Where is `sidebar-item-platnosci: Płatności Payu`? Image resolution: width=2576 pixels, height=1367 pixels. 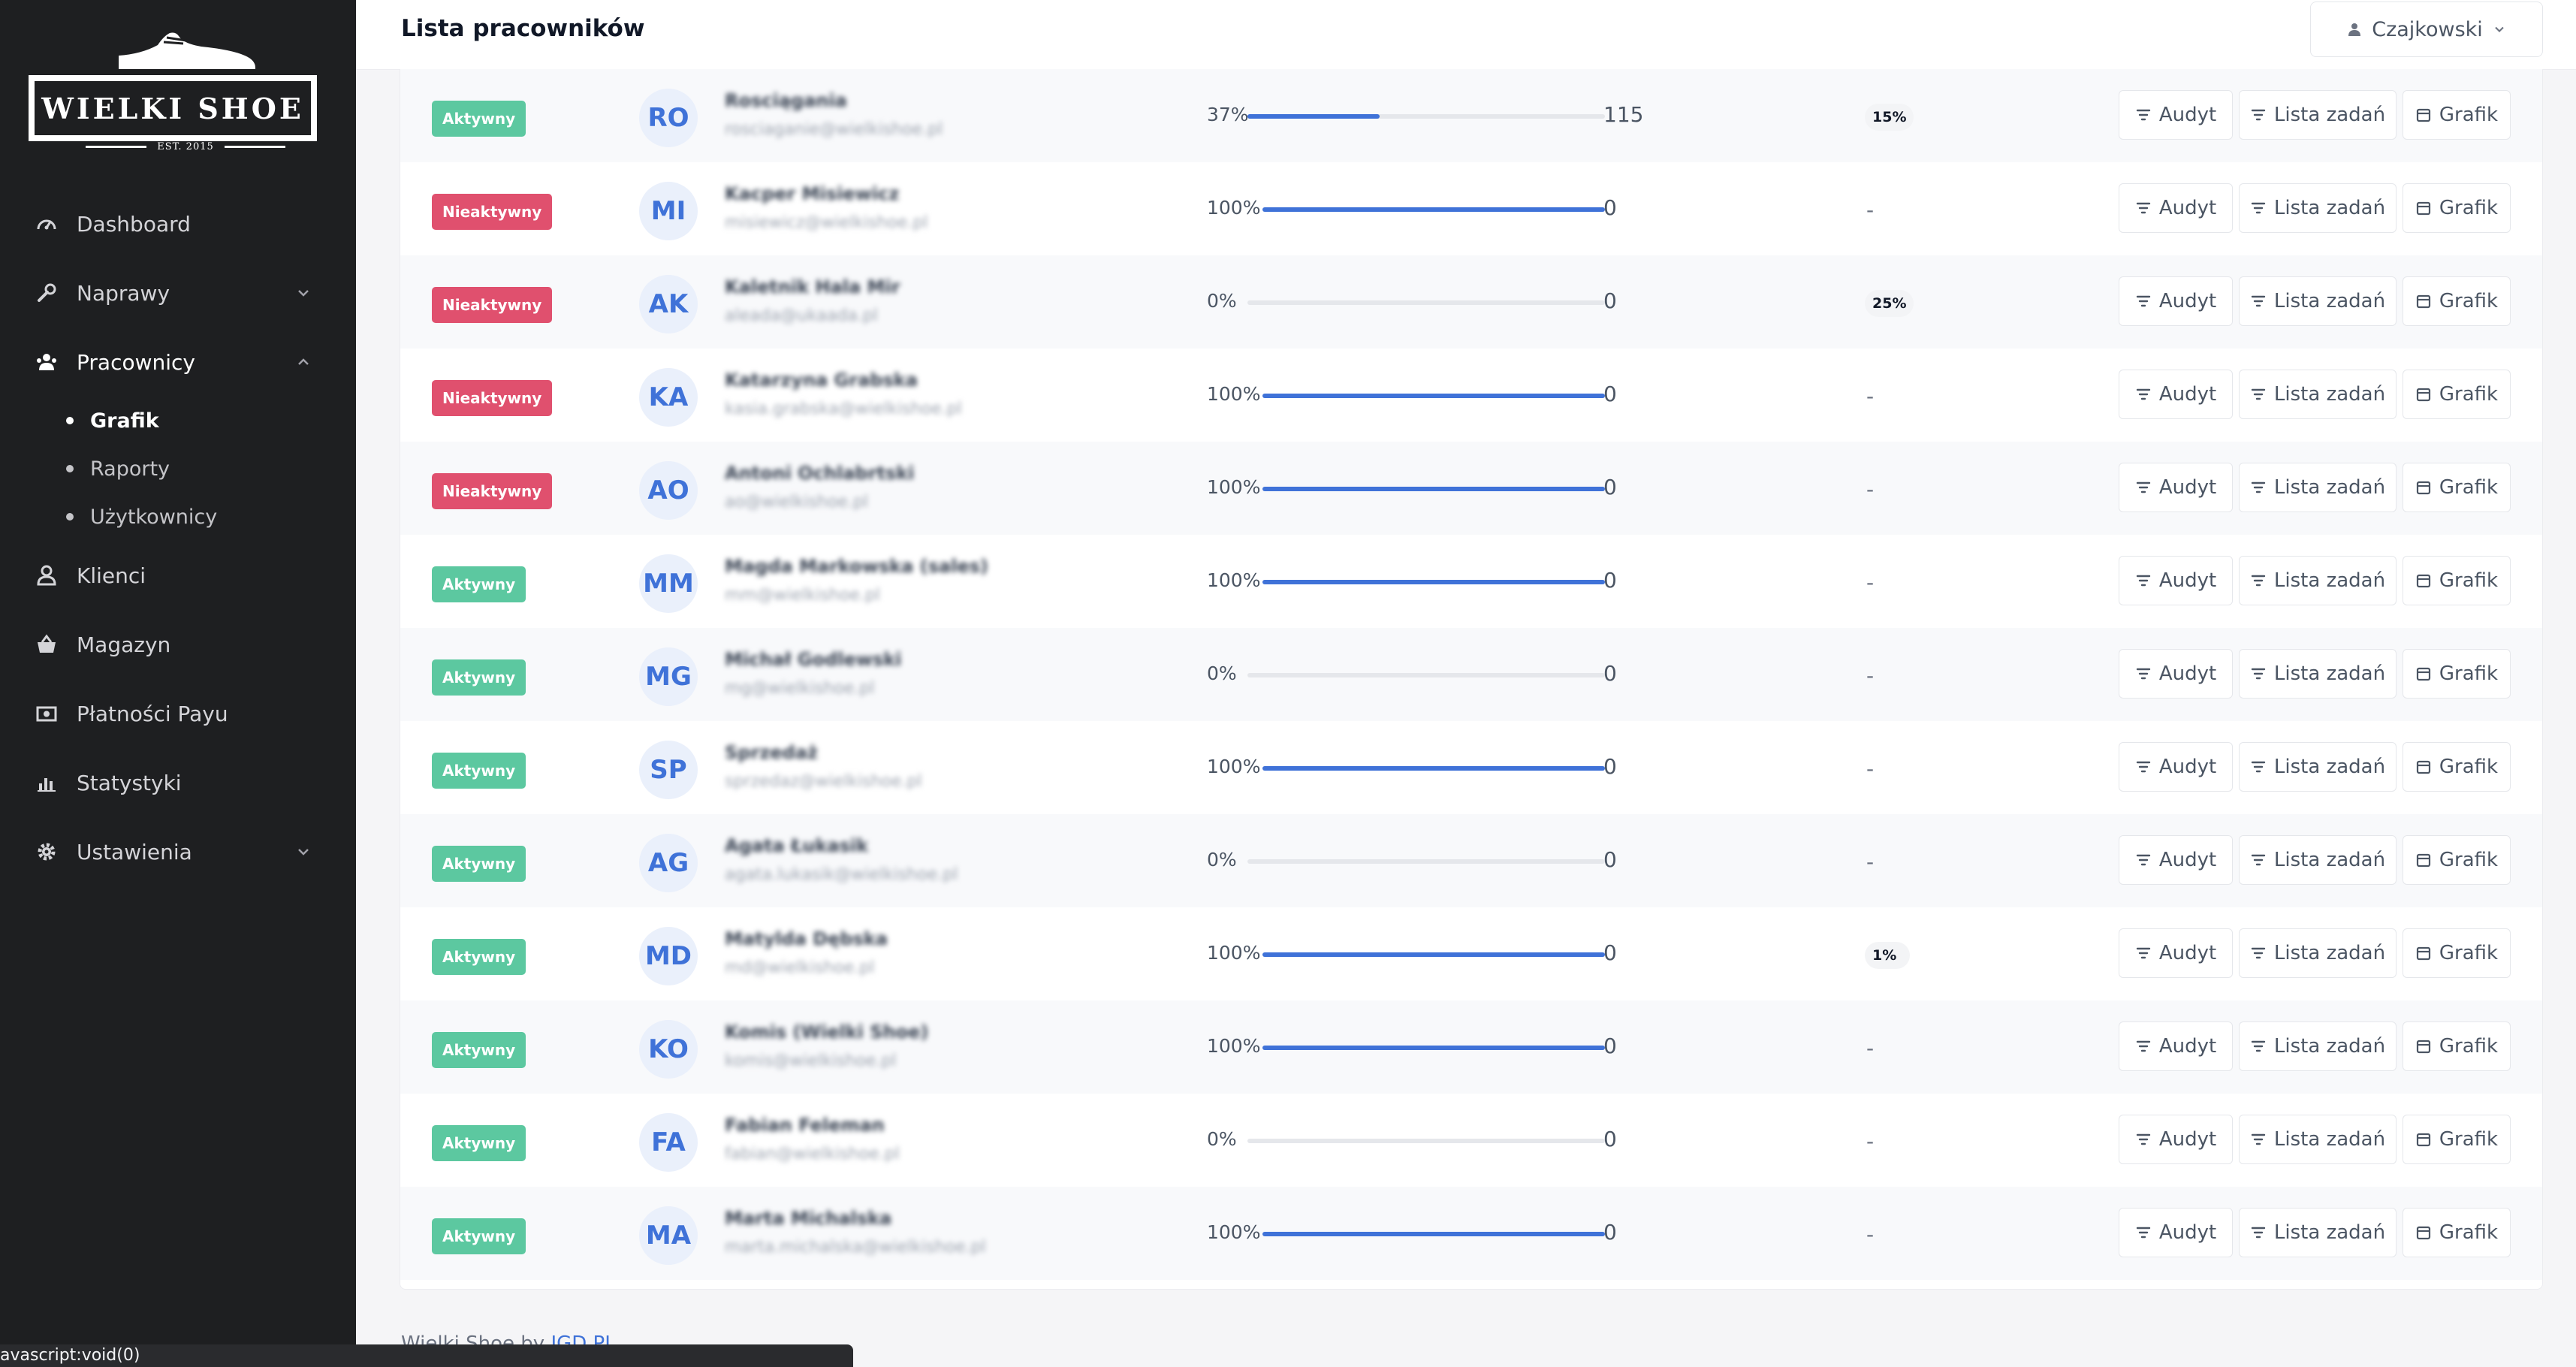 sidebar-item-platnosci: Płatności Payu is located at coordinates (178, 713).